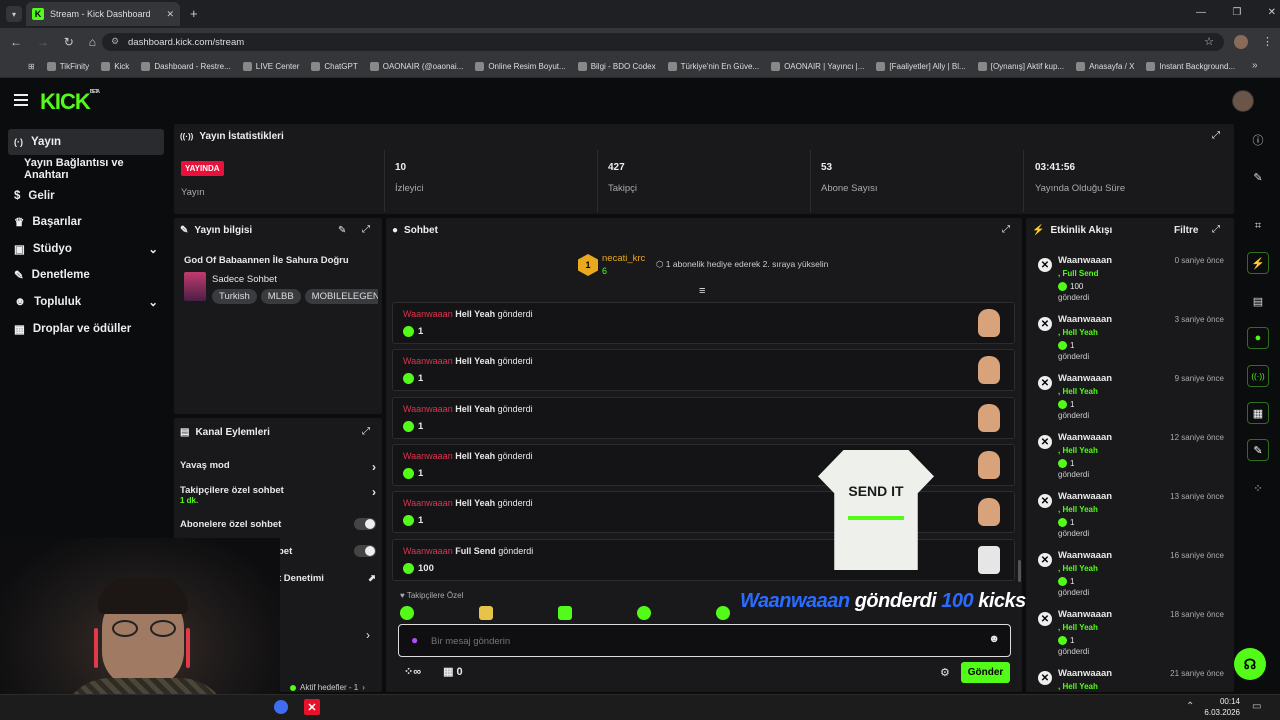 The width and height of the screenshot is (1280, 720). What do you see at coordinates (414, 640) in the screenshot?
I see `mic-icon: ●` at bounding box center [414, 640].